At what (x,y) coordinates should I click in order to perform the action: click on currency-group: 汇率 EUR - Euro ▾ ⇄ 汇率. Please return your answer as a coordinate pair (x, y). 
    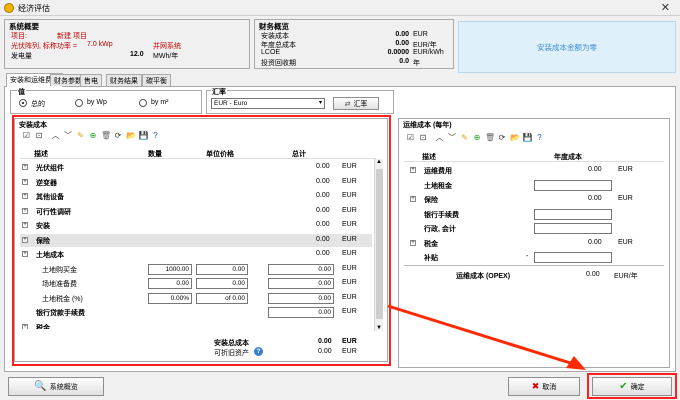
    Looking at the image, I should click on (300, 100).